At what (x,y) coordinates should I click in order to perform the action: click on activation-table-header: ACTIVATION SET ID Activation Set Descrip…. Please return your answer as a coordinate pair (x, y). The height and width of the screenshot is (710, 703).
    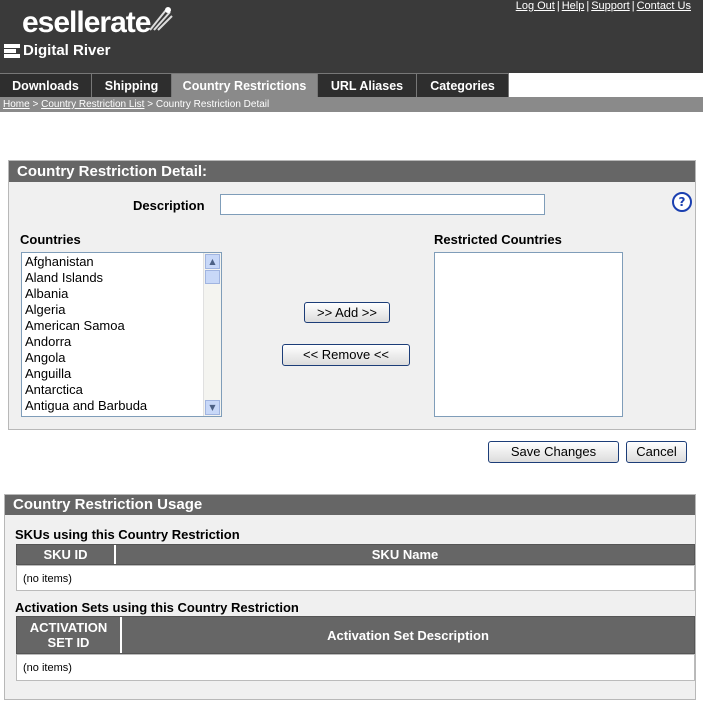
    Looking at the image, I should click on (355, 635).